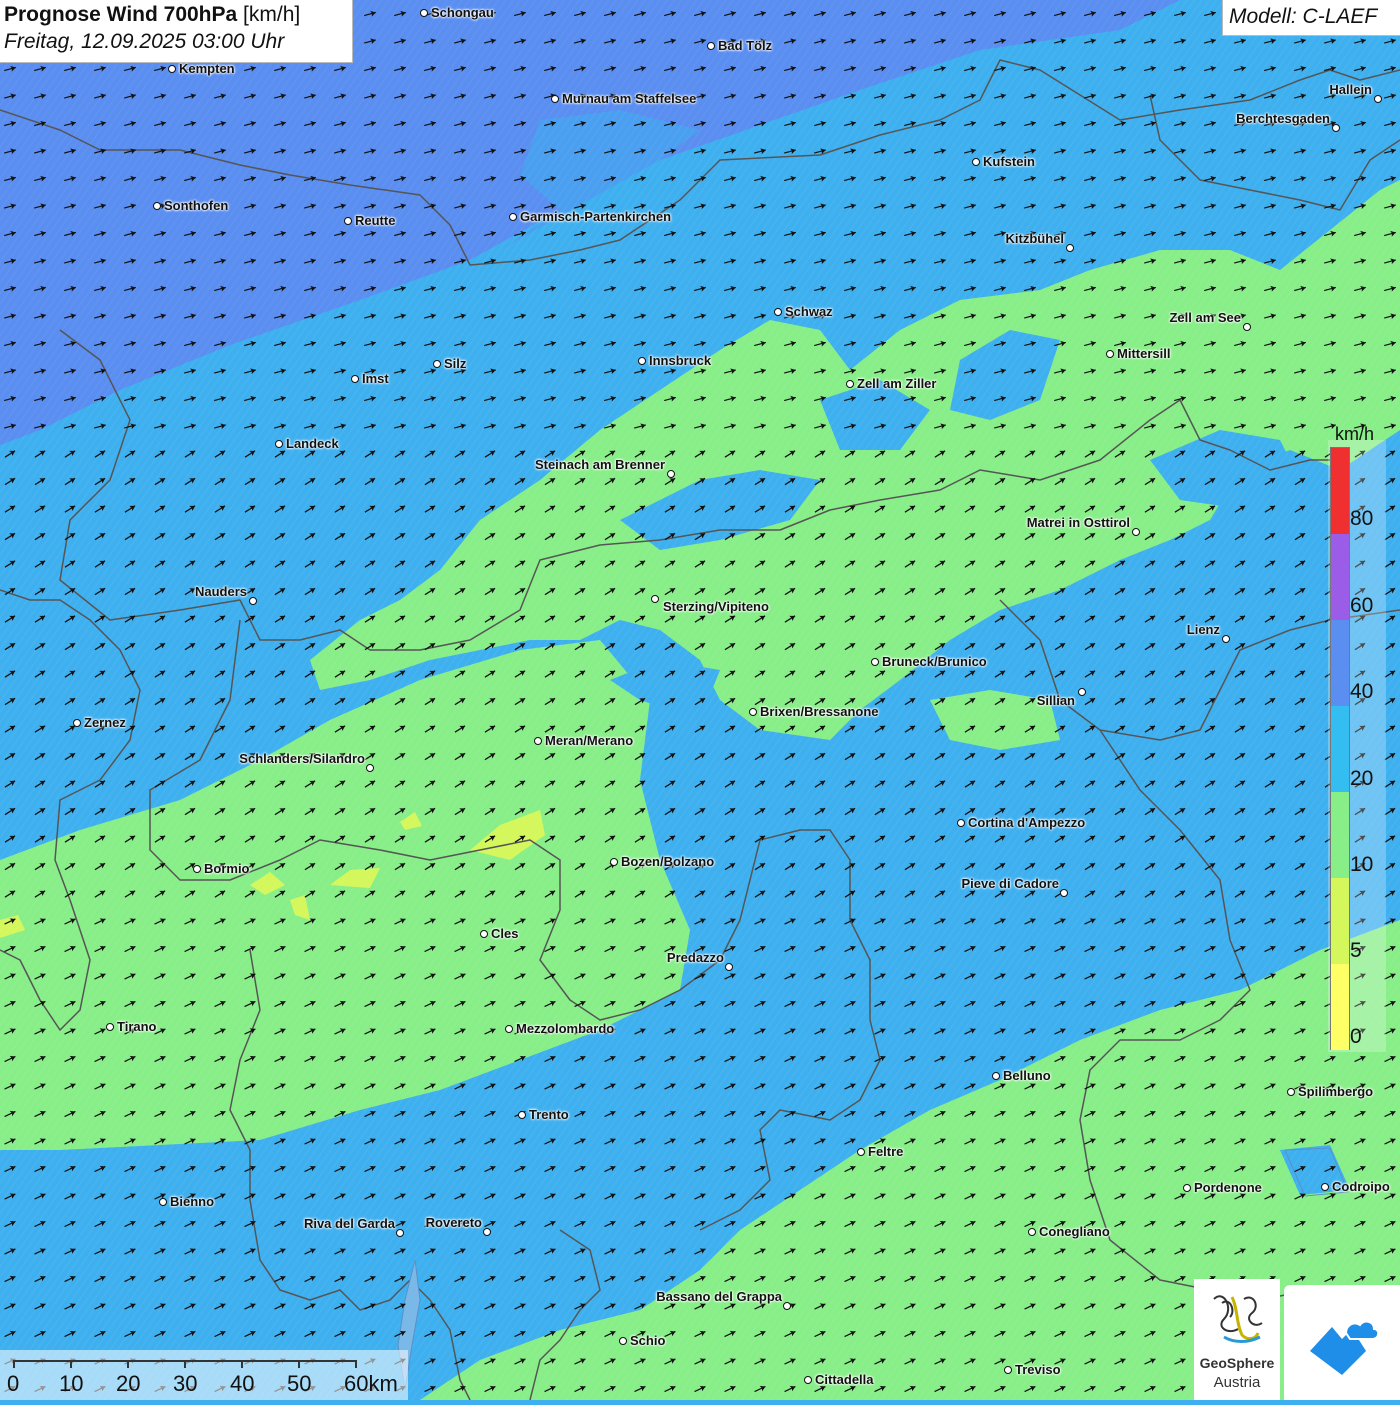 This screenshot has height=1405, width=1400. I want to click on place-label: Kufstein, so click(1009, 161).